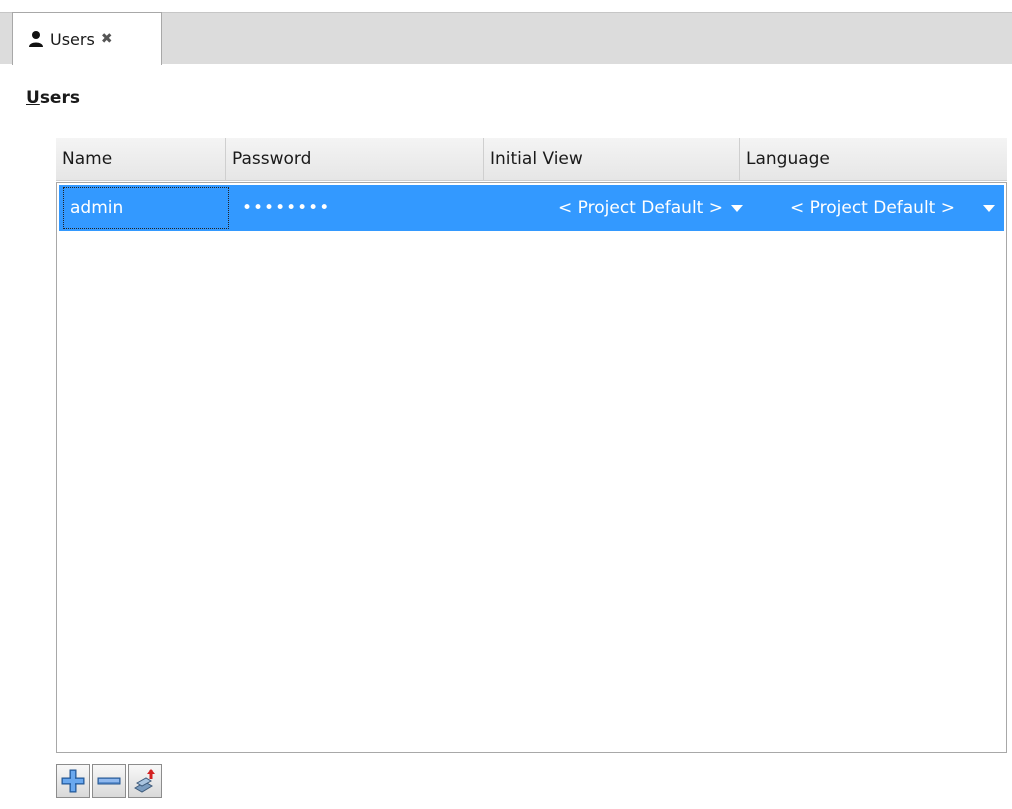 The height and width of the screenshot is (809, 1012). What do you see at coordinates (612, 159) in the screenshot?
I see `column-header-initial-view: Initial View` at bounding box center [612, 159].